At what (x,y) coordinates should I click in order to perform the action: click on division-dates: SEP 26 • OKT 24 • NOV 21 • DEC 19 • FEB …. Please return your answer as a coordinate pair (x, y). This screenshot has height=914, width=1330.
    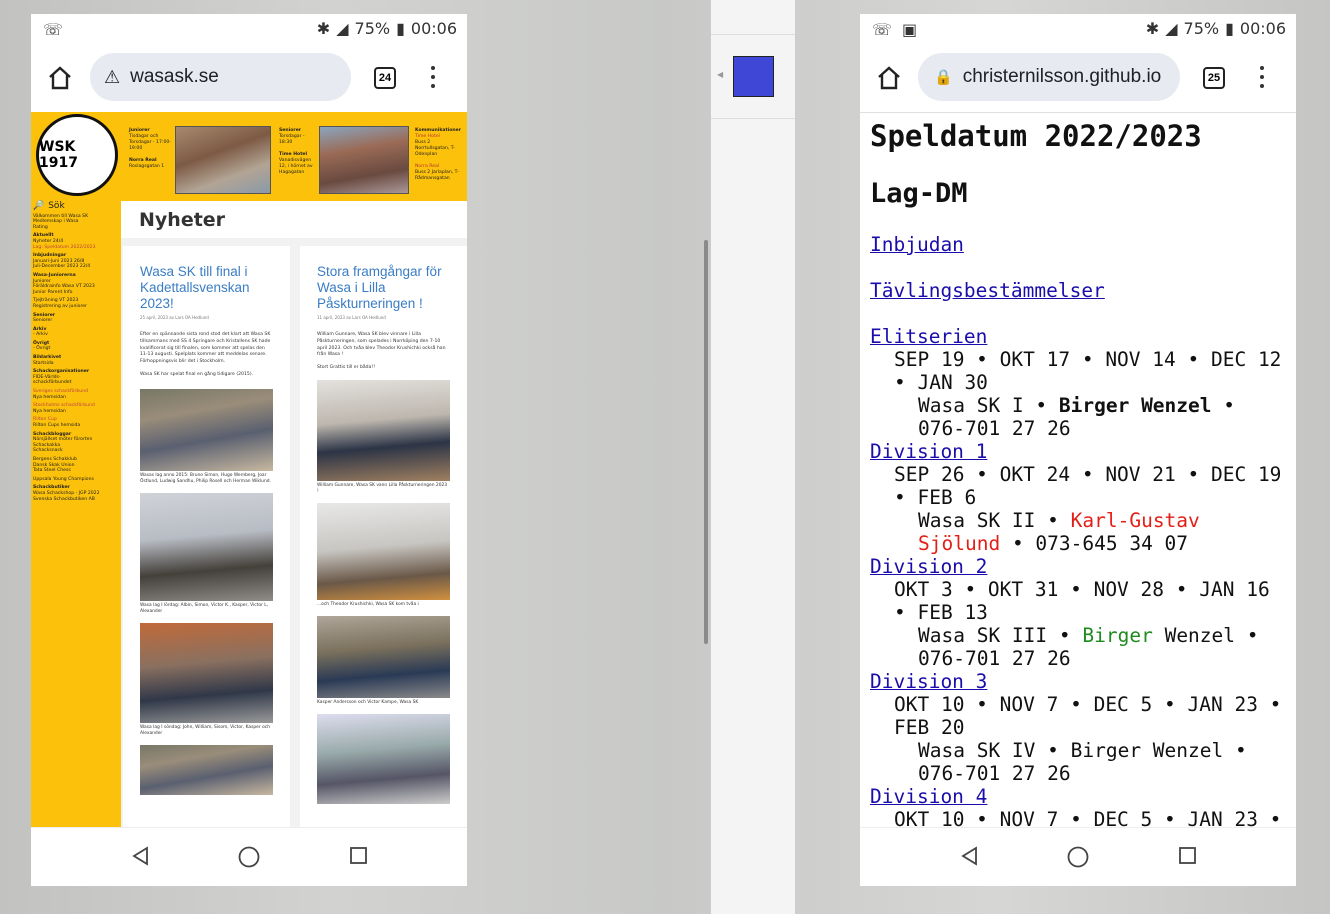
    Looking at the image, I should click on (1088, 486).